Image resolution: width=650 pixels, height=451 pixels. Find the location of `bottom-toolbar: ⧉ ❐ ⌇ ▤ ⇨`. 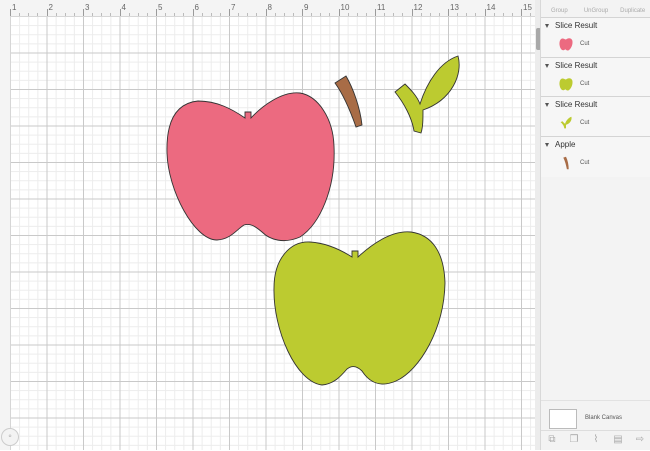

bottom-toolbar: ⧉ ❐ ⌇ ▤ ⇨ is located at coordinates (595, 440).